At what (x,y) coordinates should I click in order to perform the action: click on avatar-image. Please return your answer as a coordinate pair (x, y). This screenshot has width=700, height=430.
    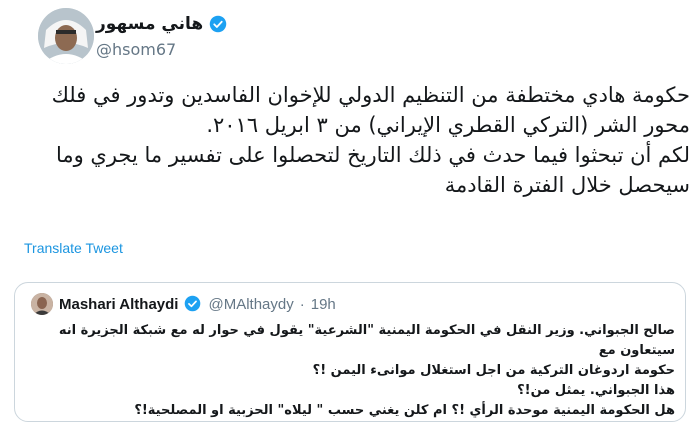
    Looking at the image, I should click on (66, 36).